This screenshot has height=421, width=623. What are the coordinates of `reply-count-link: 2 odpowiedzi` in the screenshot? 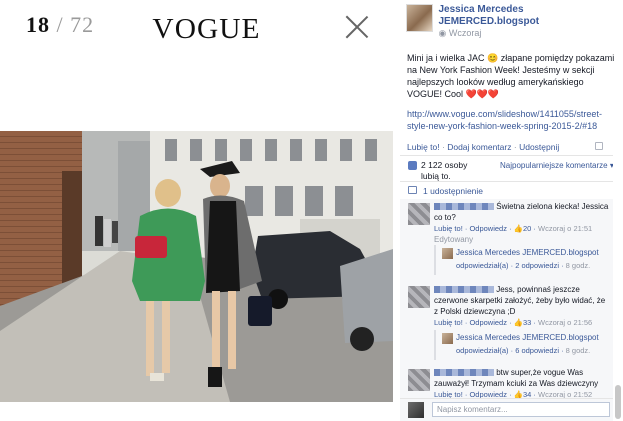 It's located at (537, 265).